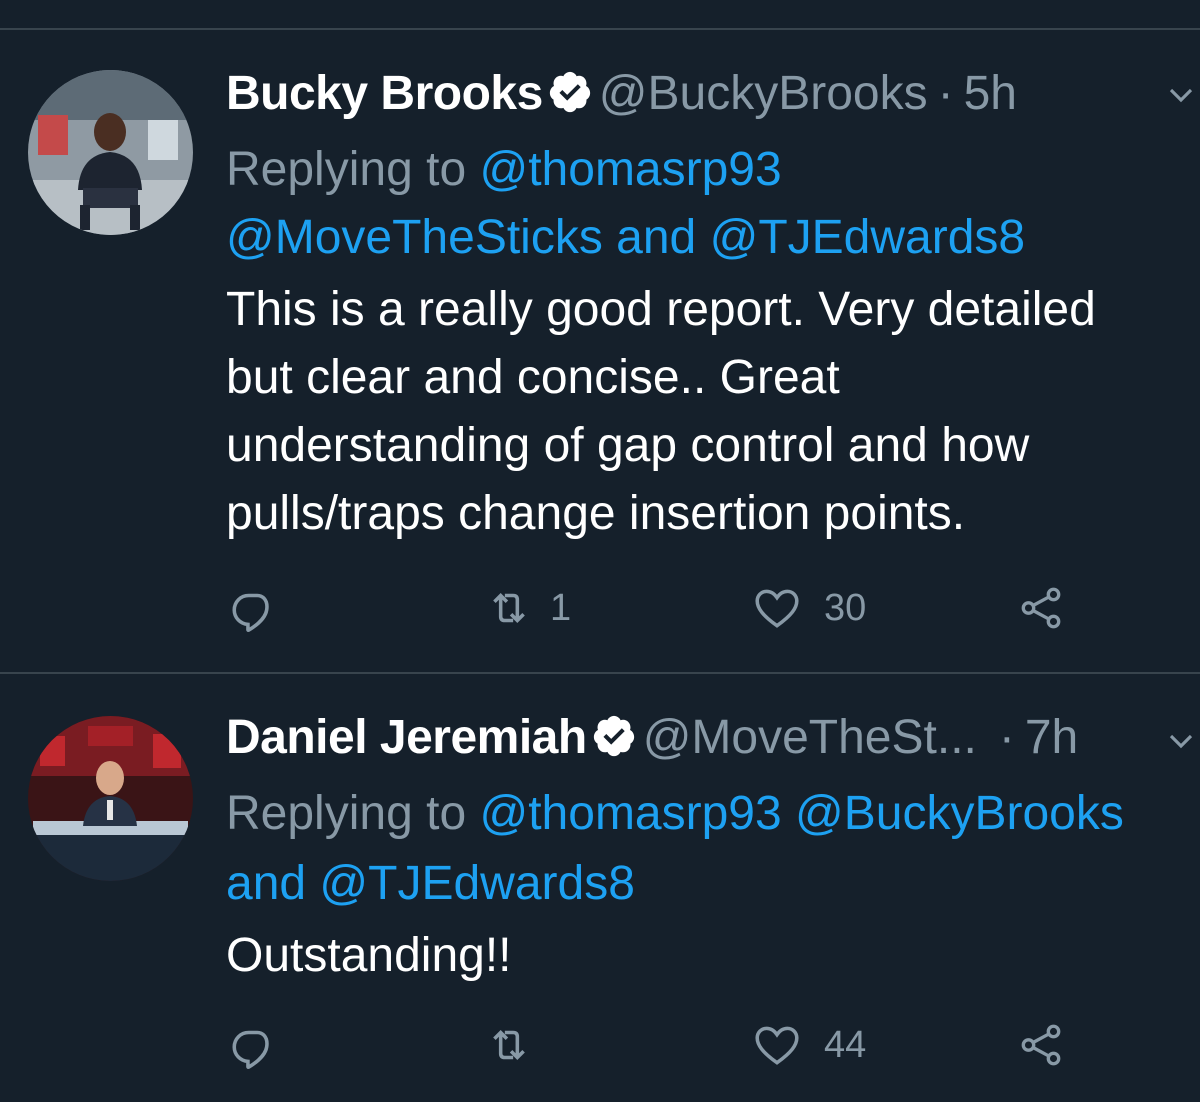  What do you see at coordinates (369, 955) in the screenshot?
I see `tweet-text-line: Outstanding!!` at bounding box center [369, 955].